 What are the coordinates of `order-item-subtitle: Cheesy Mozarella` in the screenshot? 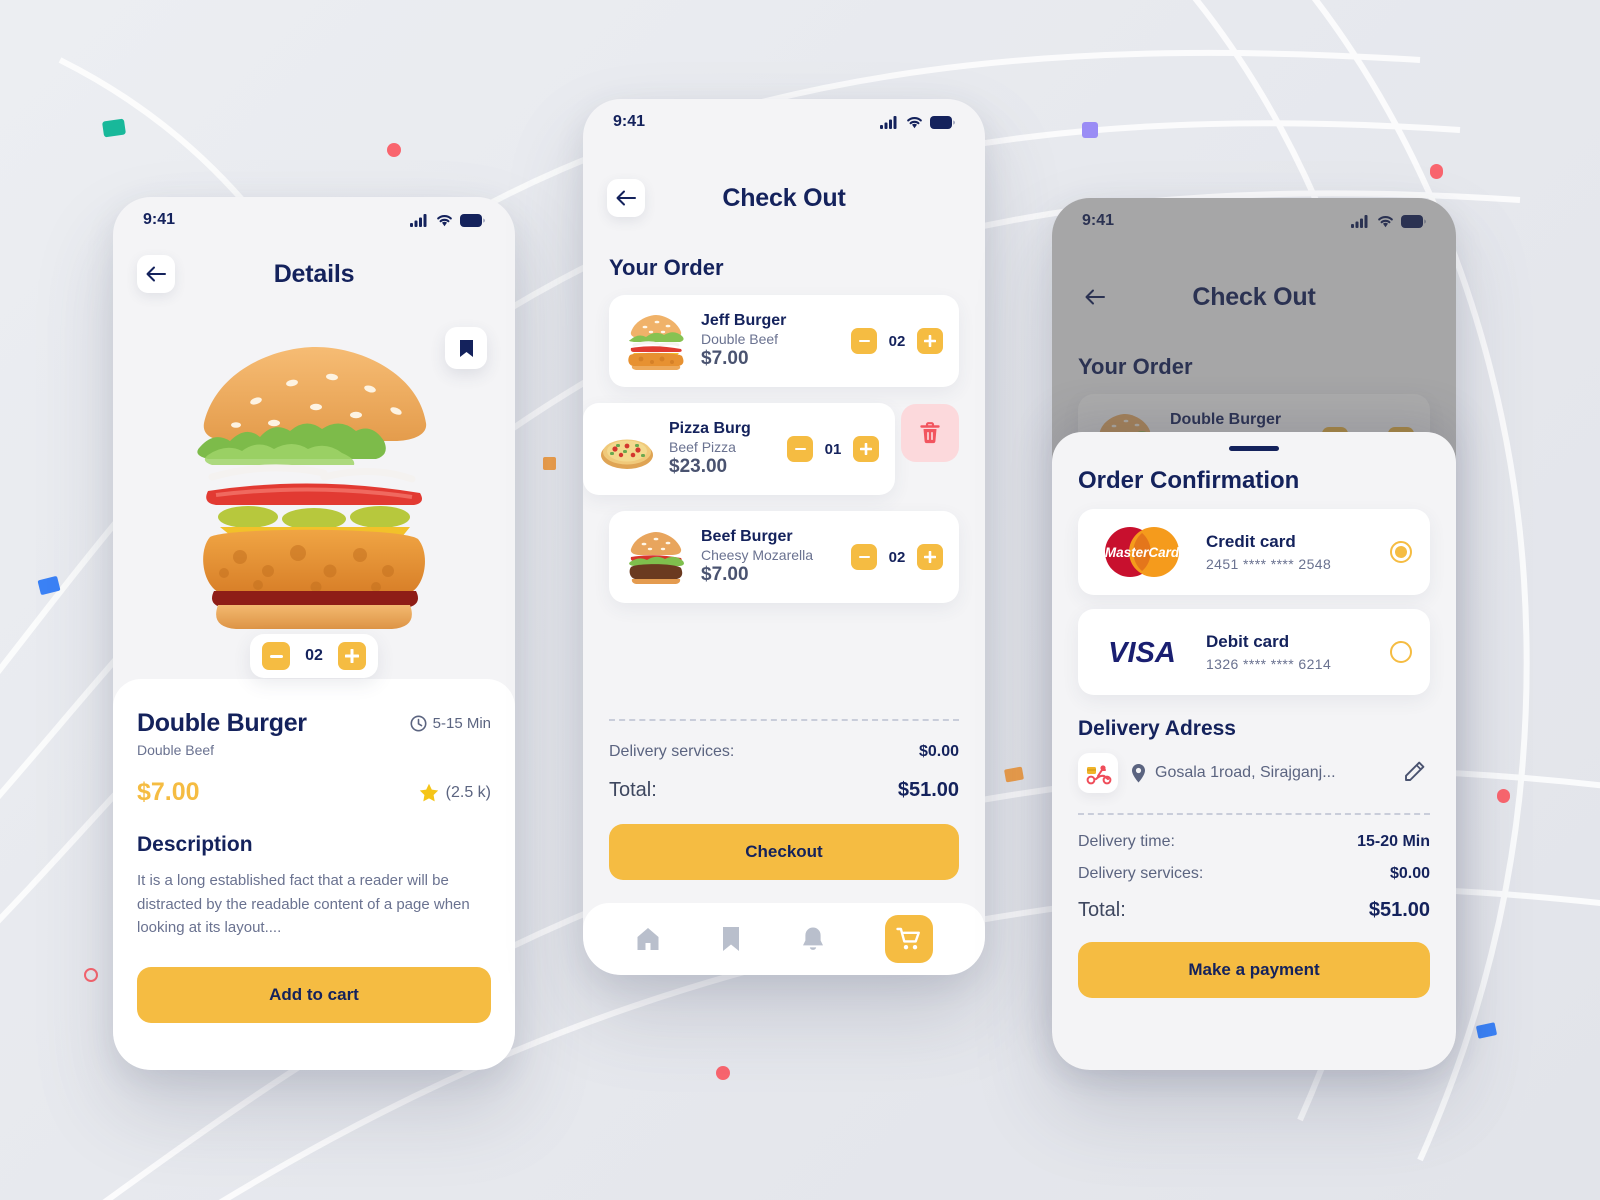 It's located at (757, 555).